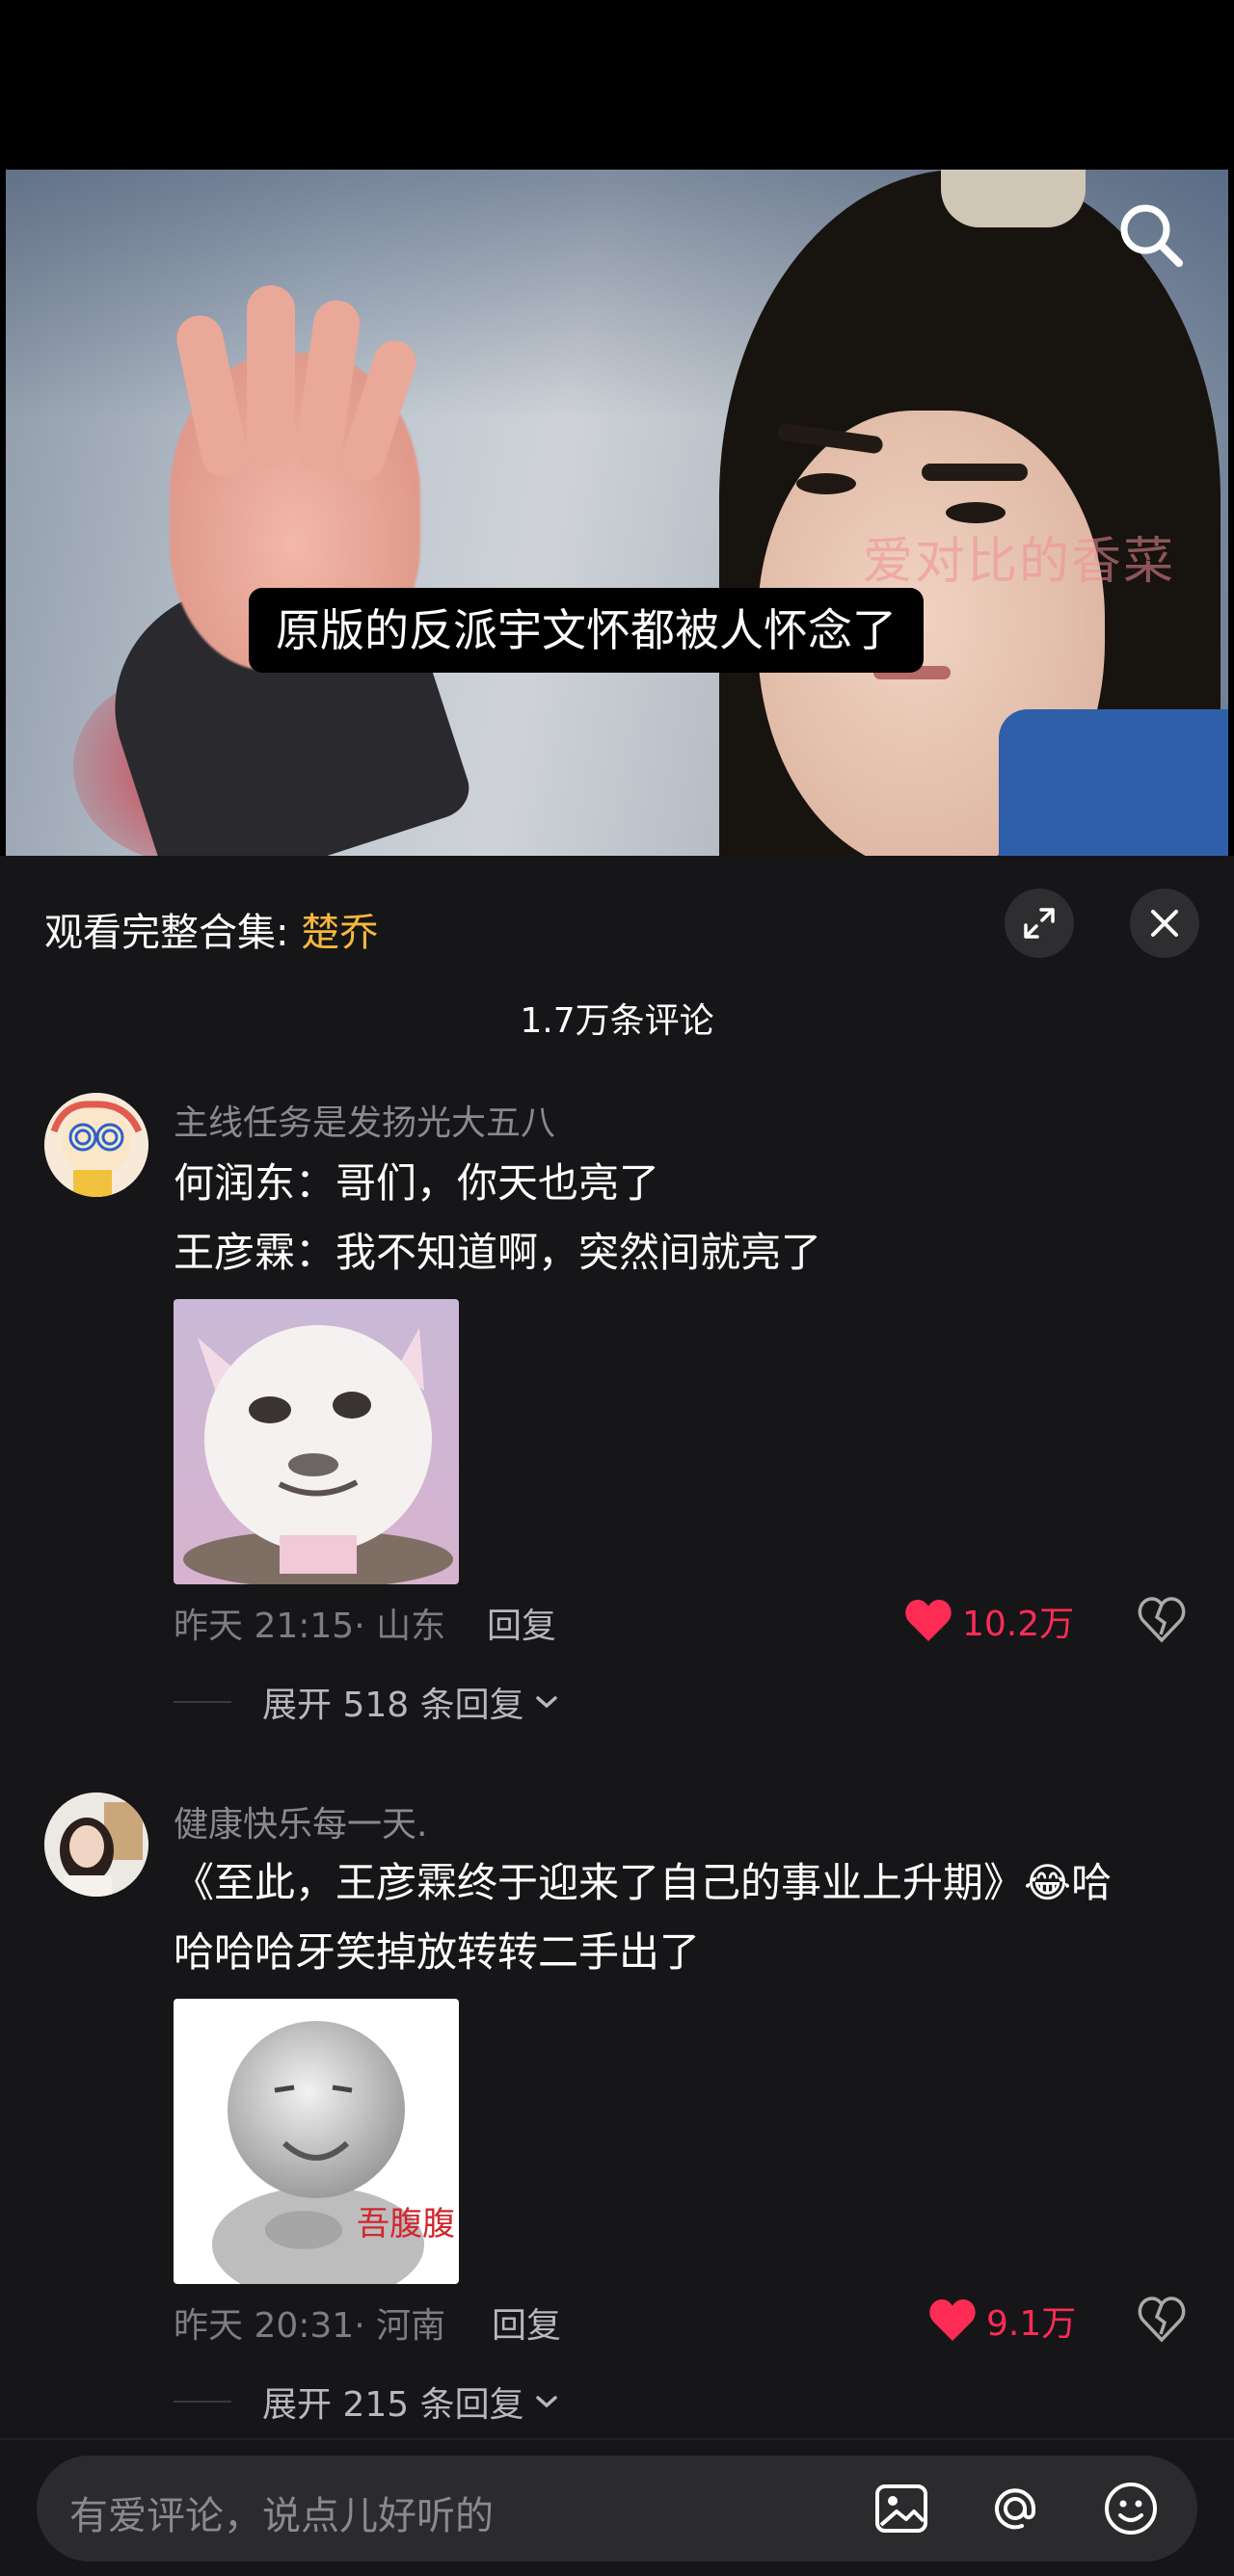 Image resolution: width=1234 pixels, height=2576 pixels. What do you see at coordinates (1131, 2508) in the screenshot?
I see `emoji-icon` at bounding box center [1131, 2508].